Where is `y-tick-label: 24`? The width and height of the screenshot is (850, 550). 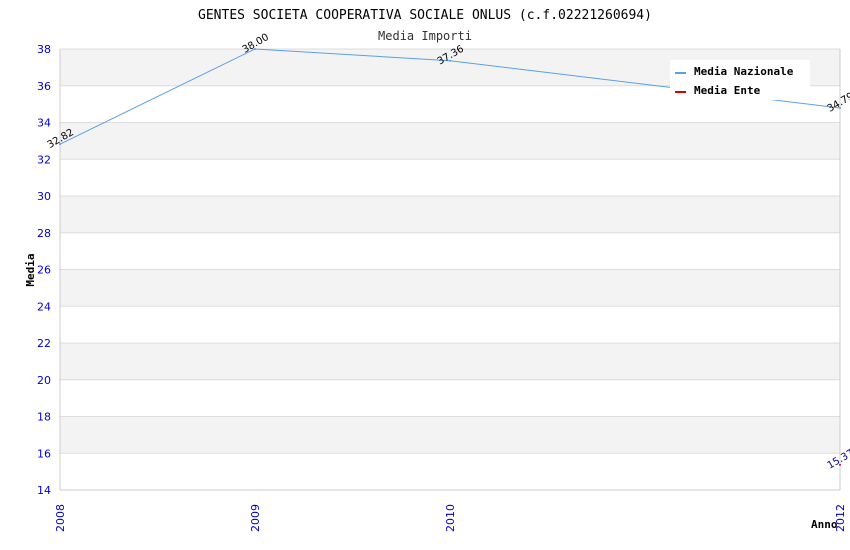
y-tick-label: 24 is located at coordinates (44, 306).